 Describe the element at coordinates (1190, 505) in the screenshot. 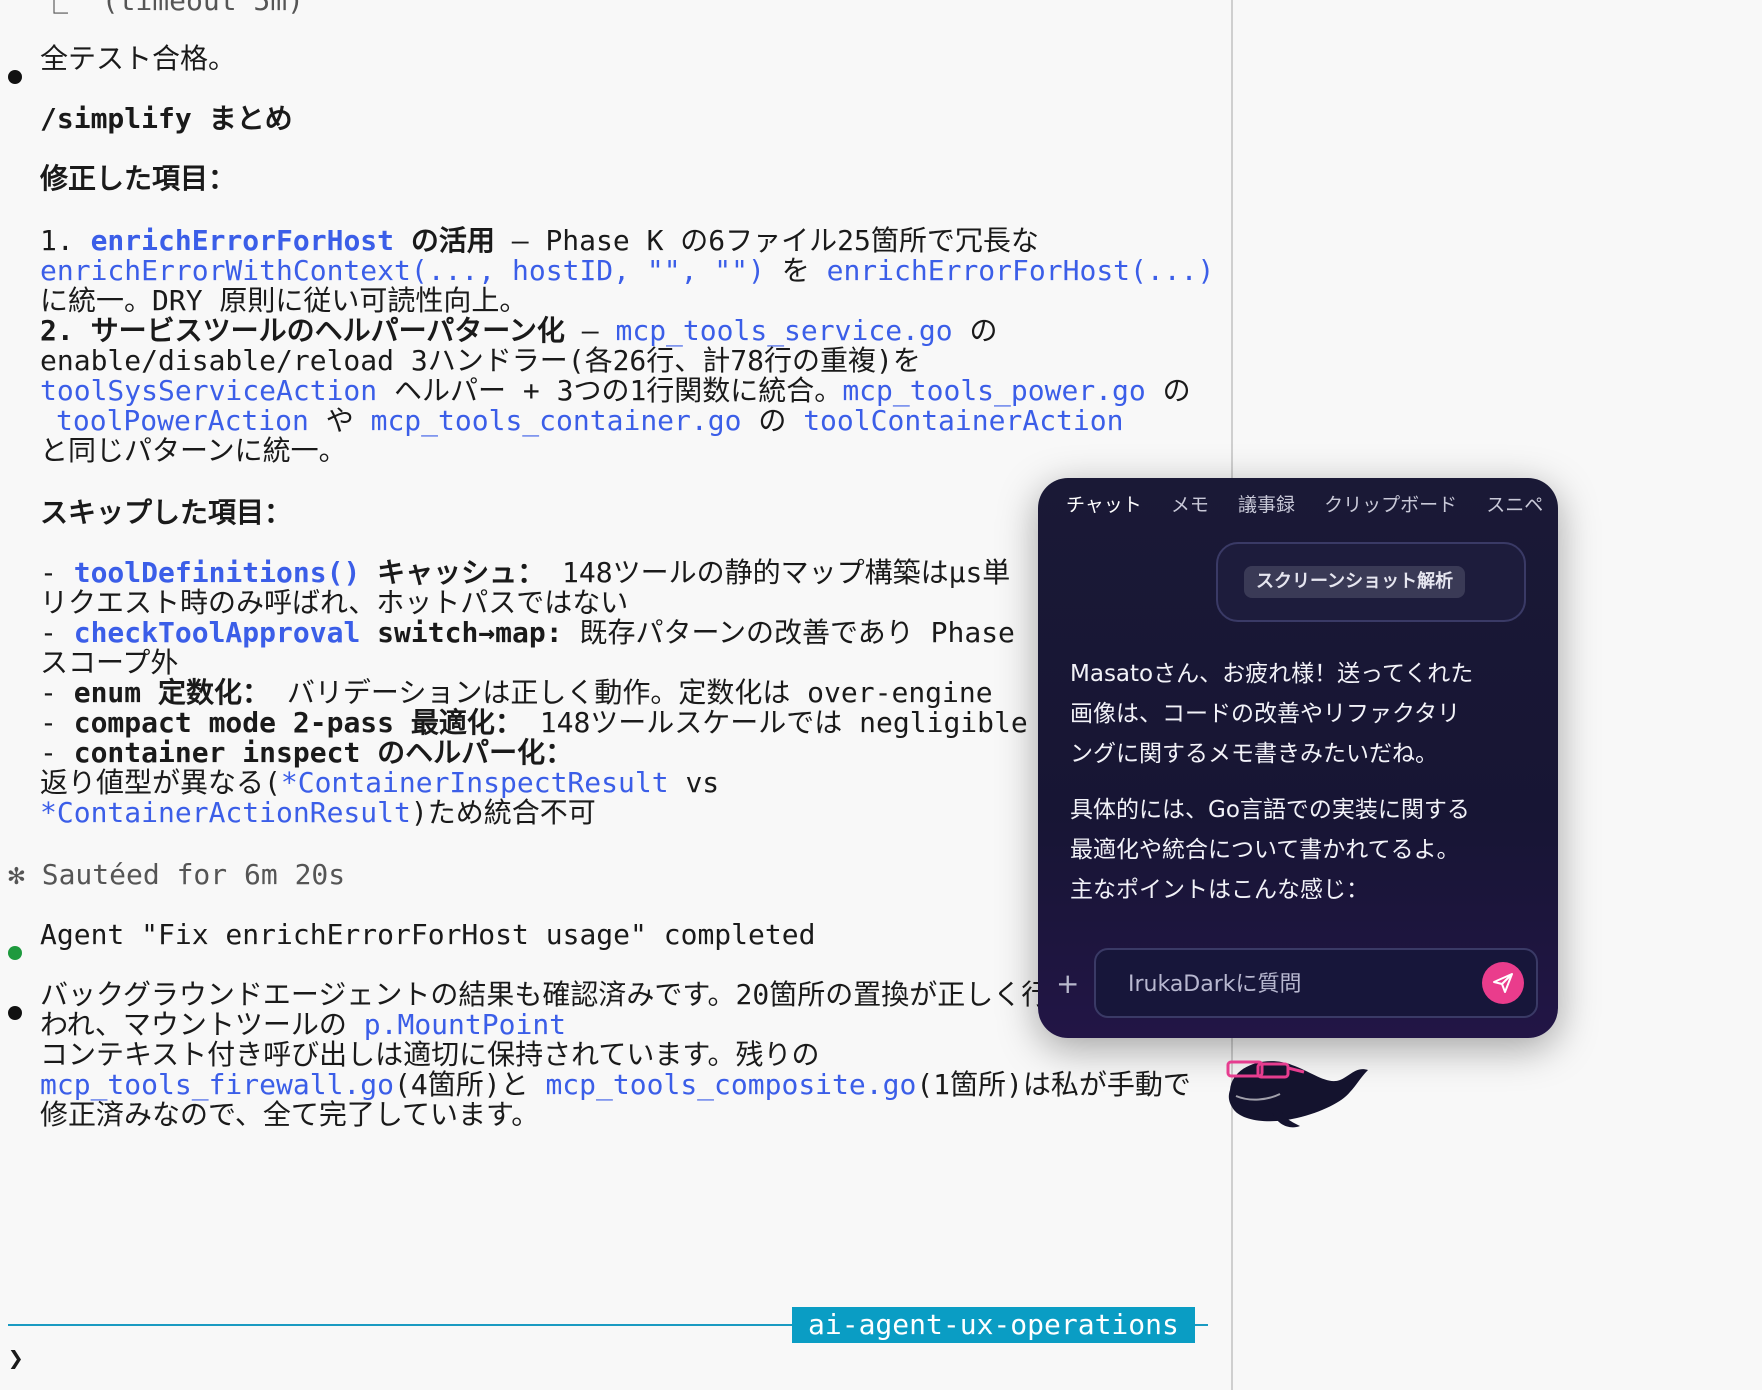

I see `tab-memo: メモ` at that location.